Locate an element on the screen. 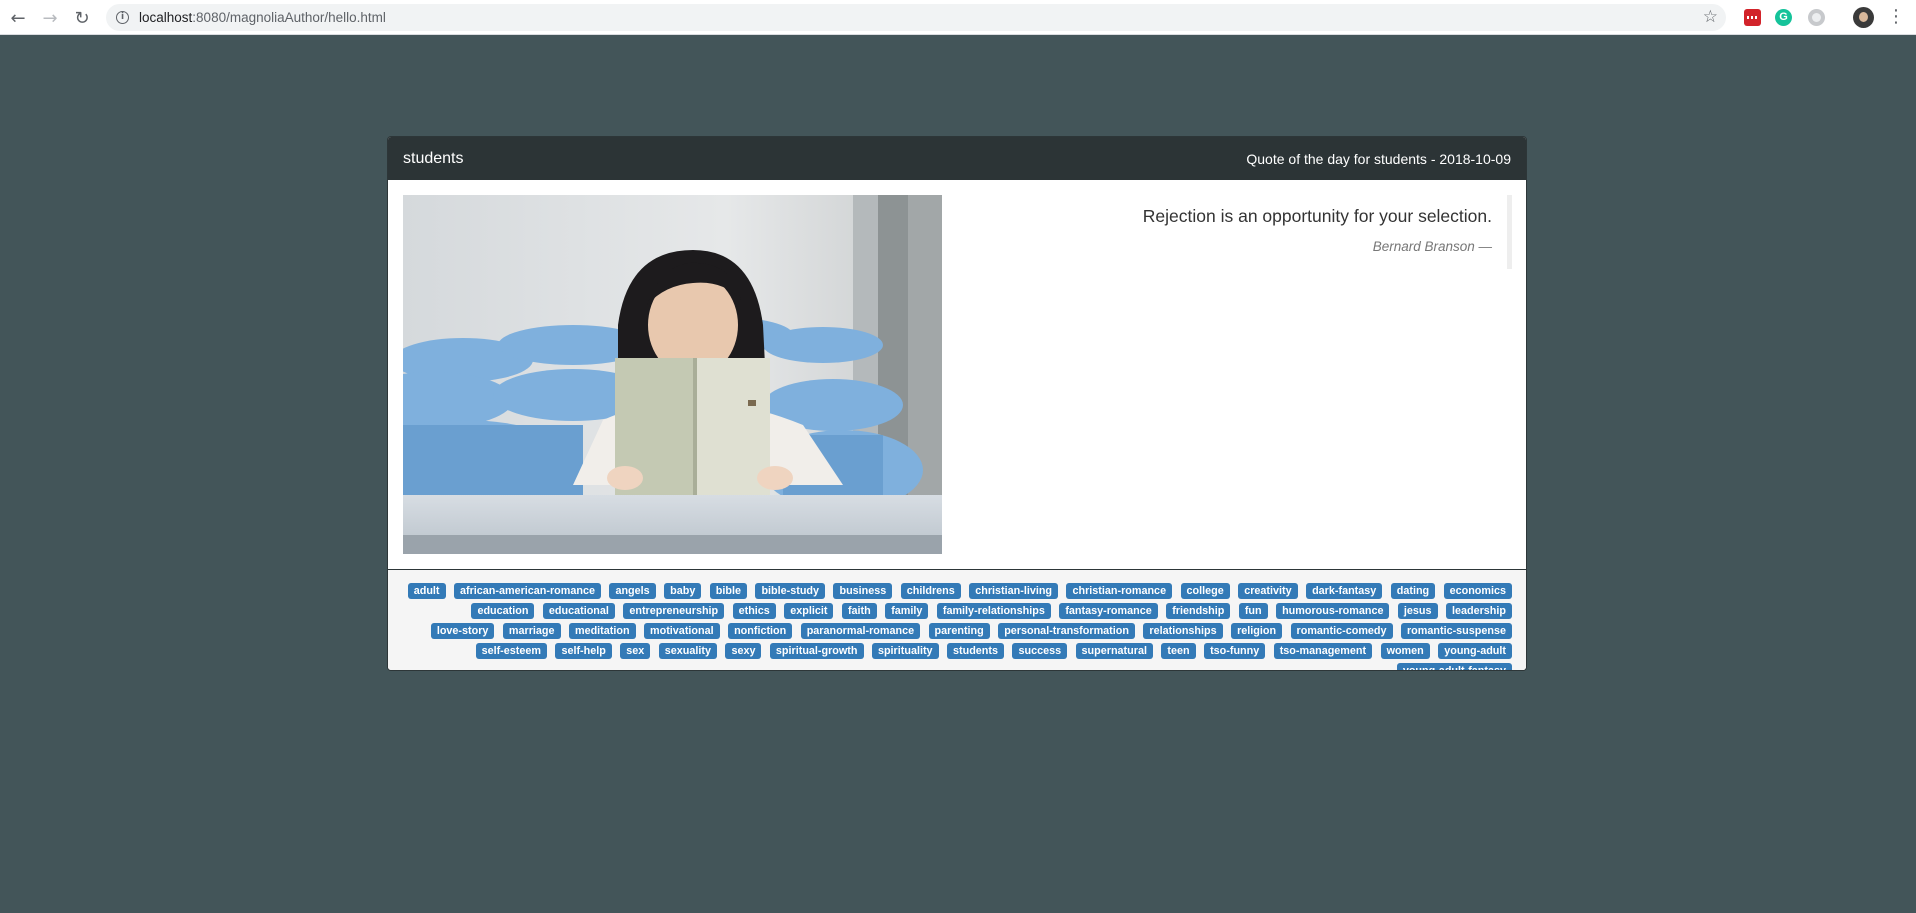 The width and height of the screenshot is (1916, 913). tag-family-relationships: family-relationships is located at coordinates (993, 611).